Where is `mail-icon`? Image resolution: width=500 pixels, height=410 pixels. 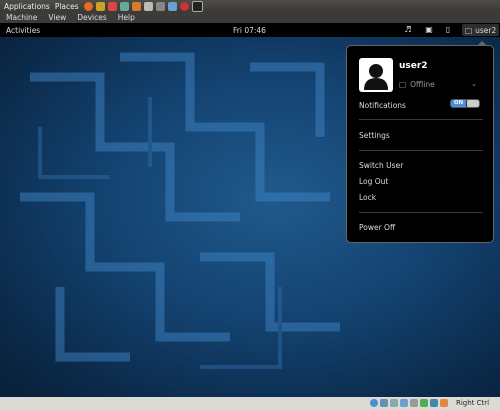 mail-icon is located at coordinates (100, 6).